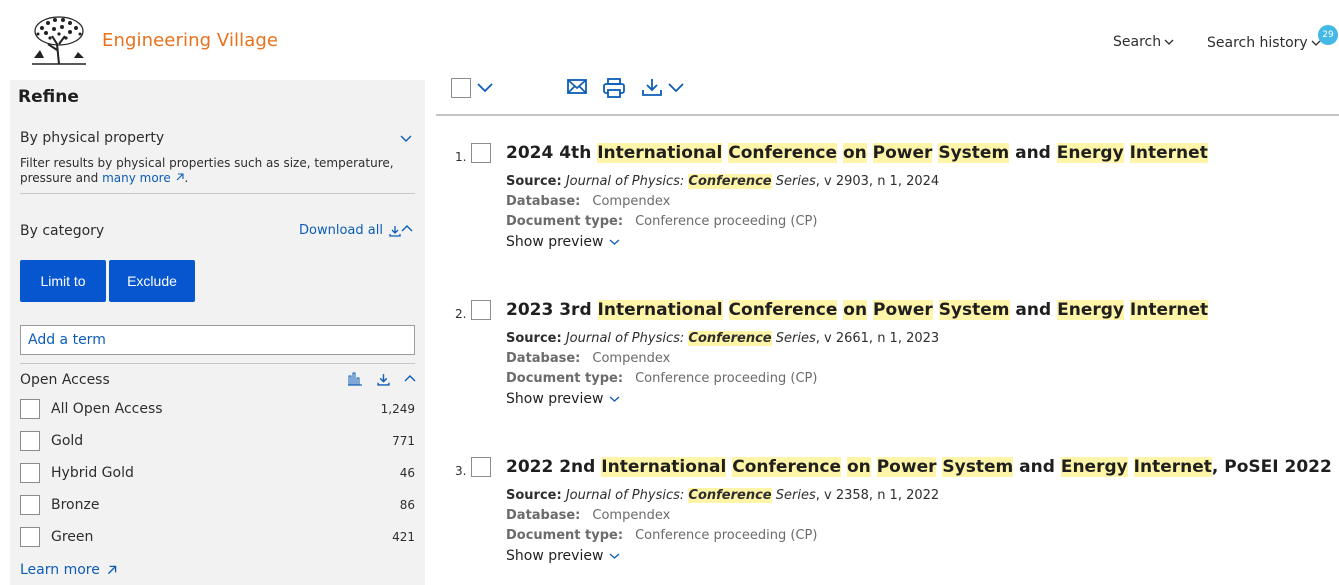 This screenshot has width=1339, height=585. I want to click on download-all-link: Download all, so click(350, 230).